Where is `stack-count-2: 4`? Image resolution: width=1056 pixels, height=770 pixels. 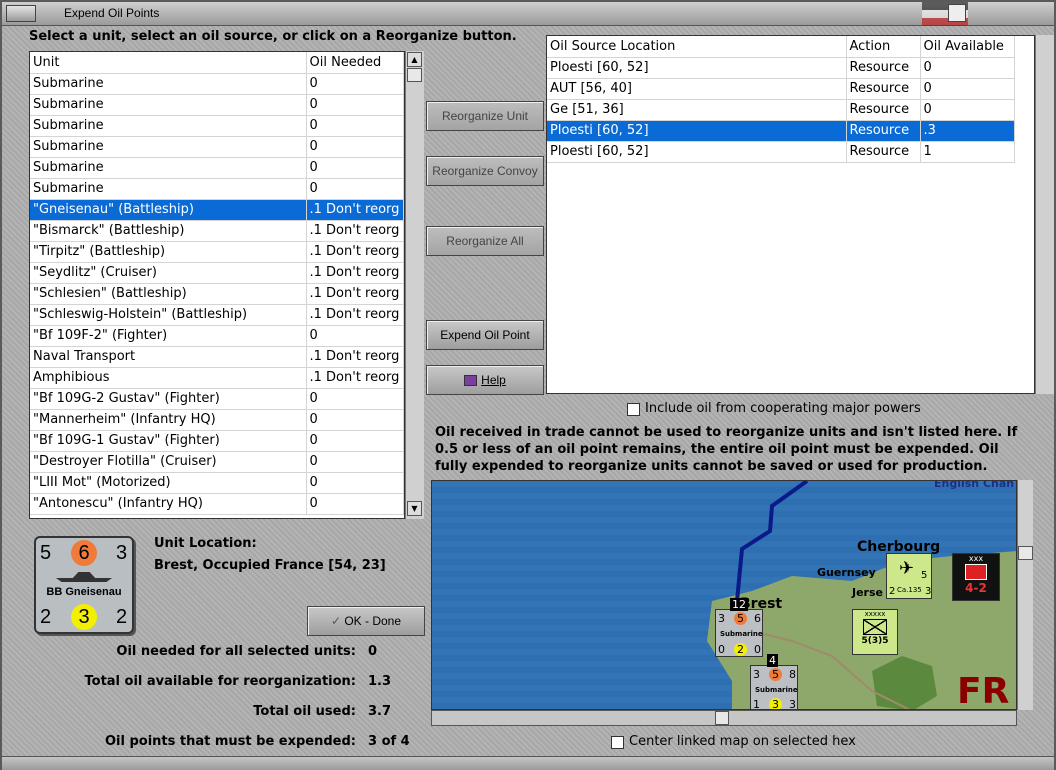
stack-count-2: 4 is located at coordinates (772, 660).